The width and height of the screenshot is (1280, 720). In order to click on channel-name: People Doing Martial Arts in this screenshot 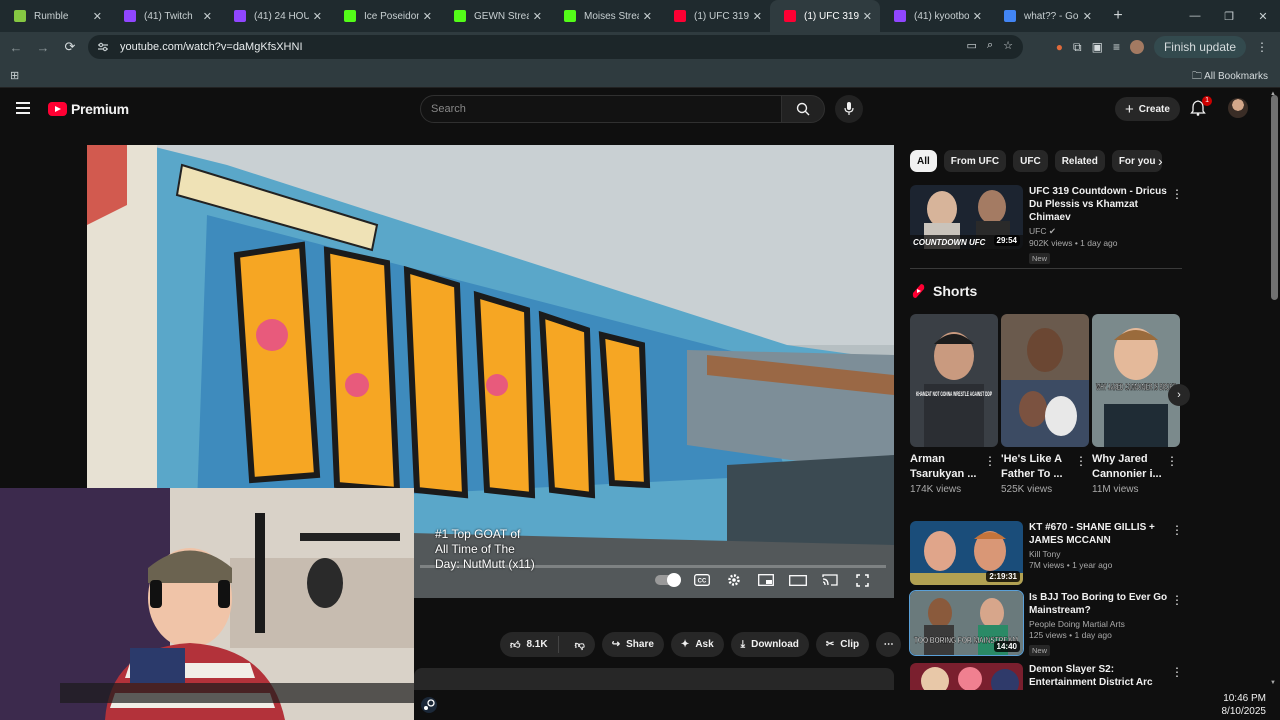, I will do `click(1101, 624)`.